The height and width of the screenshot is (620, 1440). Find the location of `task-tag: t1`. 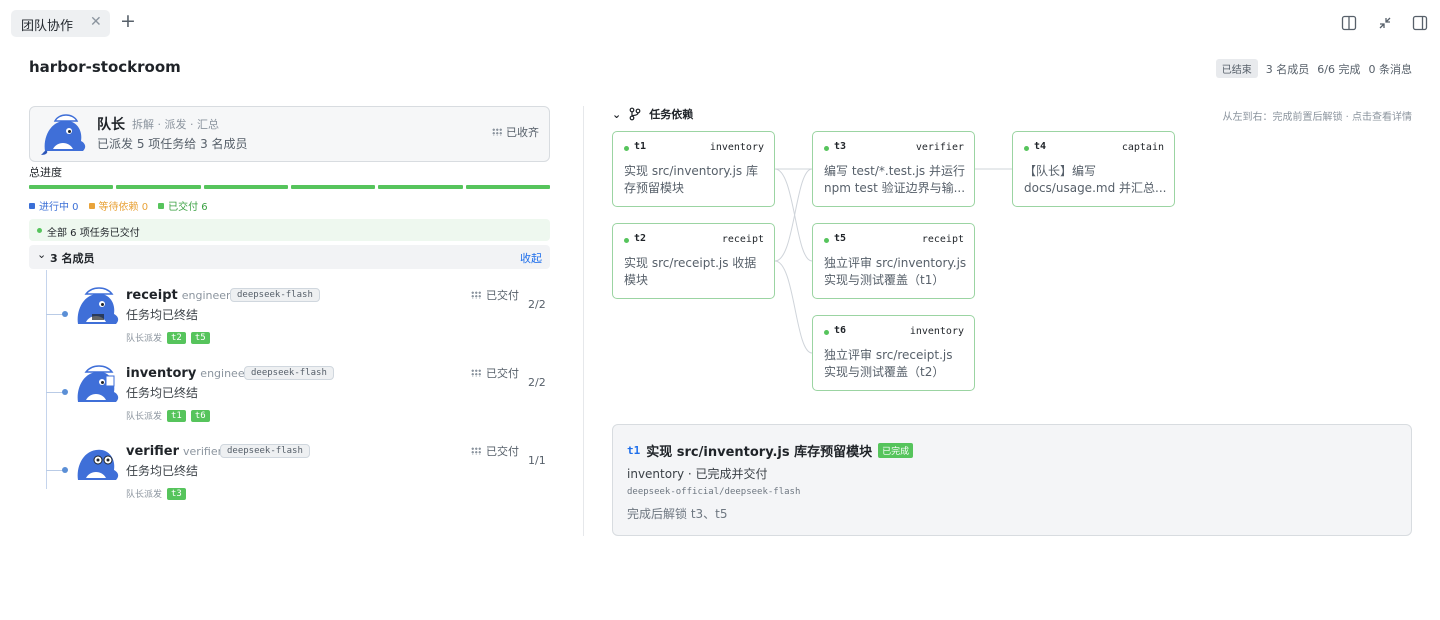

task-tag: t1 is located at coordinates (176, 415).